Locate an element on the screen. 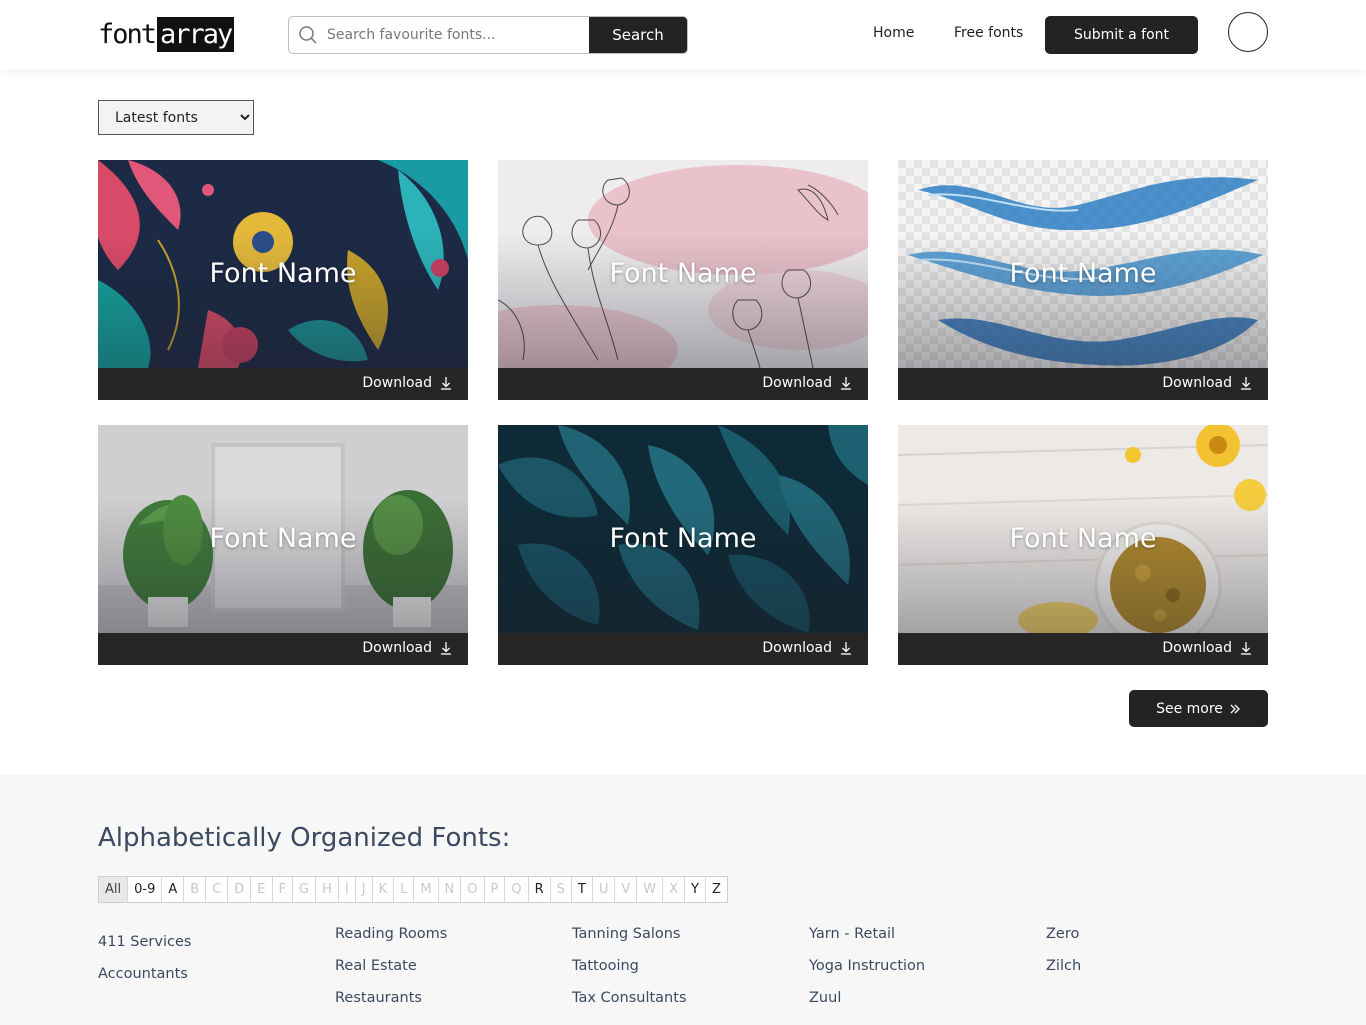  category-link: Zero is located at coordinates (1063, 941).